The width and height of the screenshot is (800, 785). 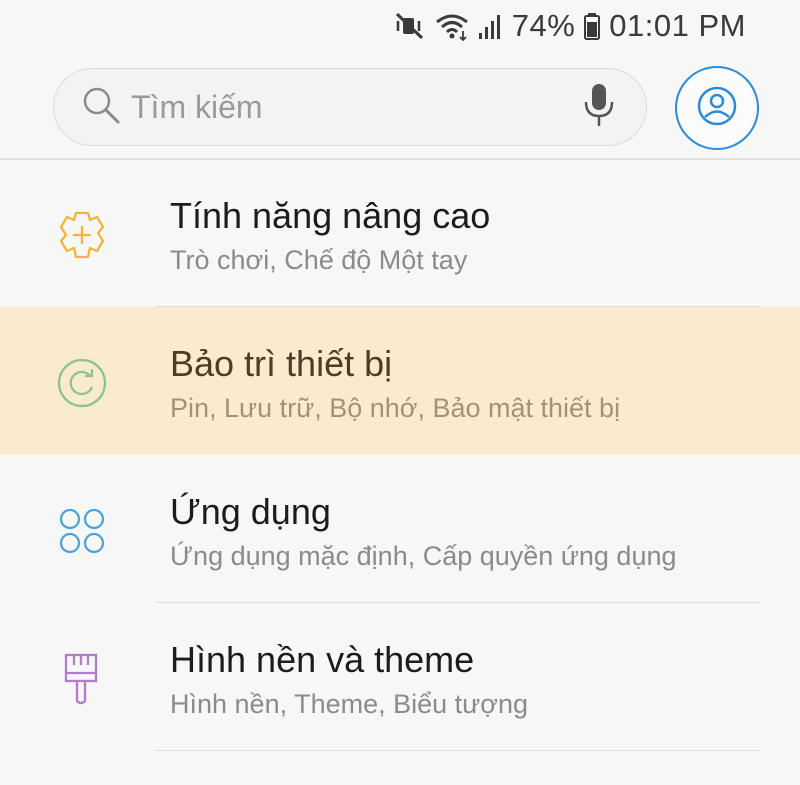 What do you see at coordinates (82, 383) in the screenshot?
I see `device-maintenance-refresh-icon` at bounding box center [82, 383].